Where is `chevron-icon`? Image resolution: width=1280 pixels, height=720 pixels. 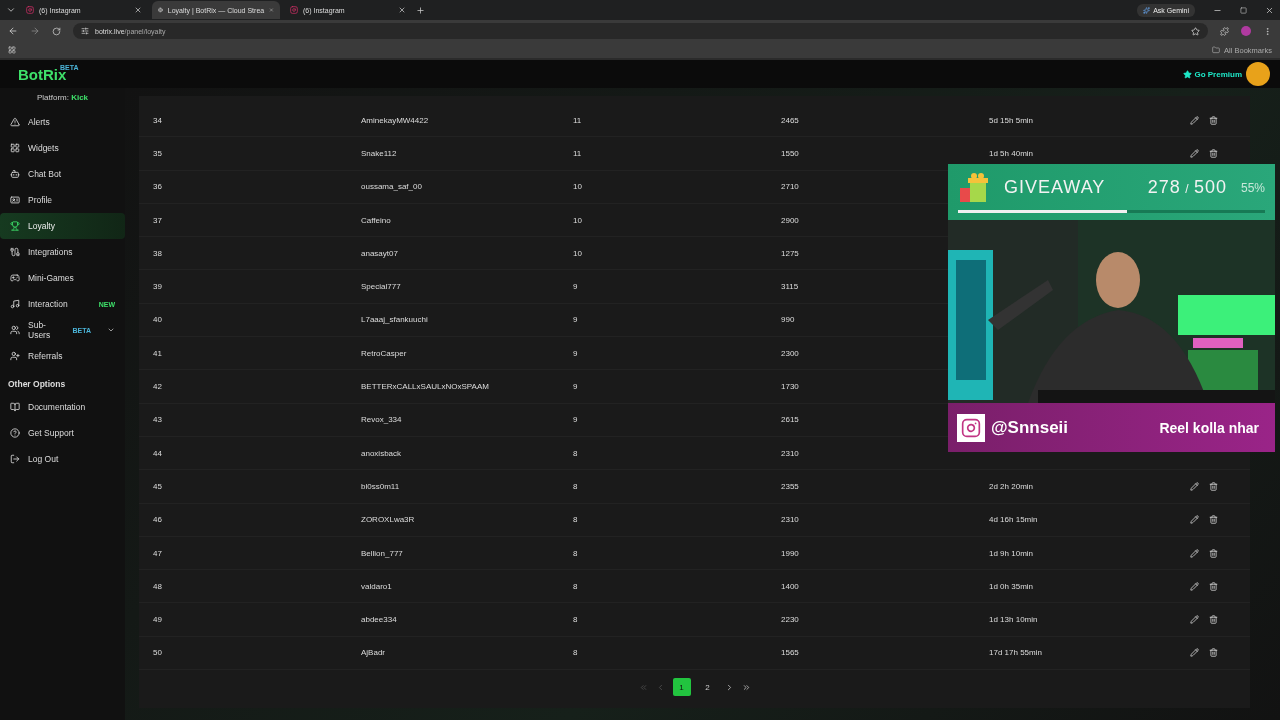 chevron-icon is located at coordinates (111, 330).